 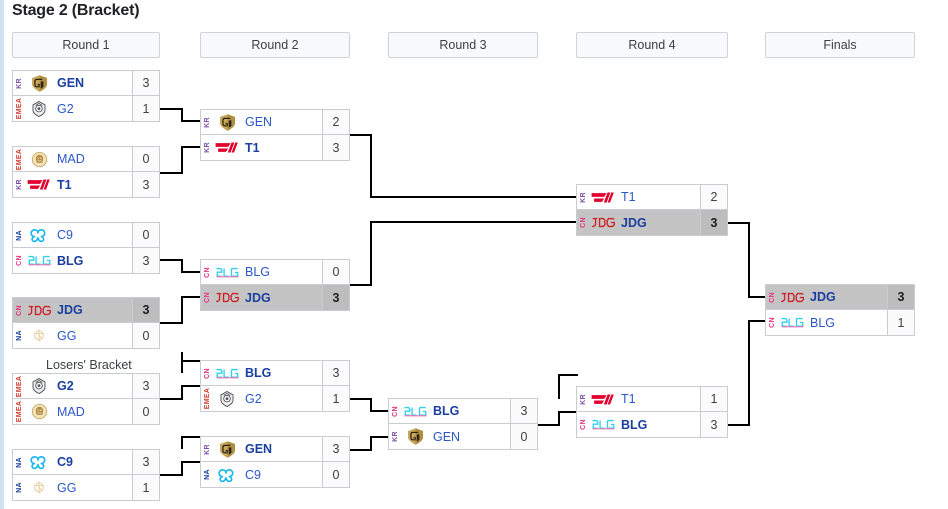 I want to click on match-team-row: KR GEN 0, so click(x=463, y=436).